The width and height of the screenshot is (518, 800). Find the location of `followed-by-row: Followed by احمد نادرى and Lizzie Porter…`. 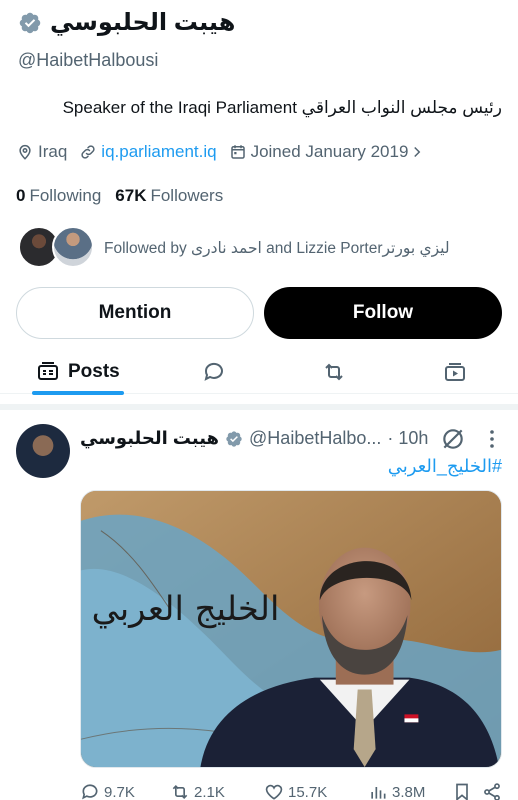

followed-by-row: Followed by احمد نادرى and Lizzie Porter… is located at coordinates (234, 248).